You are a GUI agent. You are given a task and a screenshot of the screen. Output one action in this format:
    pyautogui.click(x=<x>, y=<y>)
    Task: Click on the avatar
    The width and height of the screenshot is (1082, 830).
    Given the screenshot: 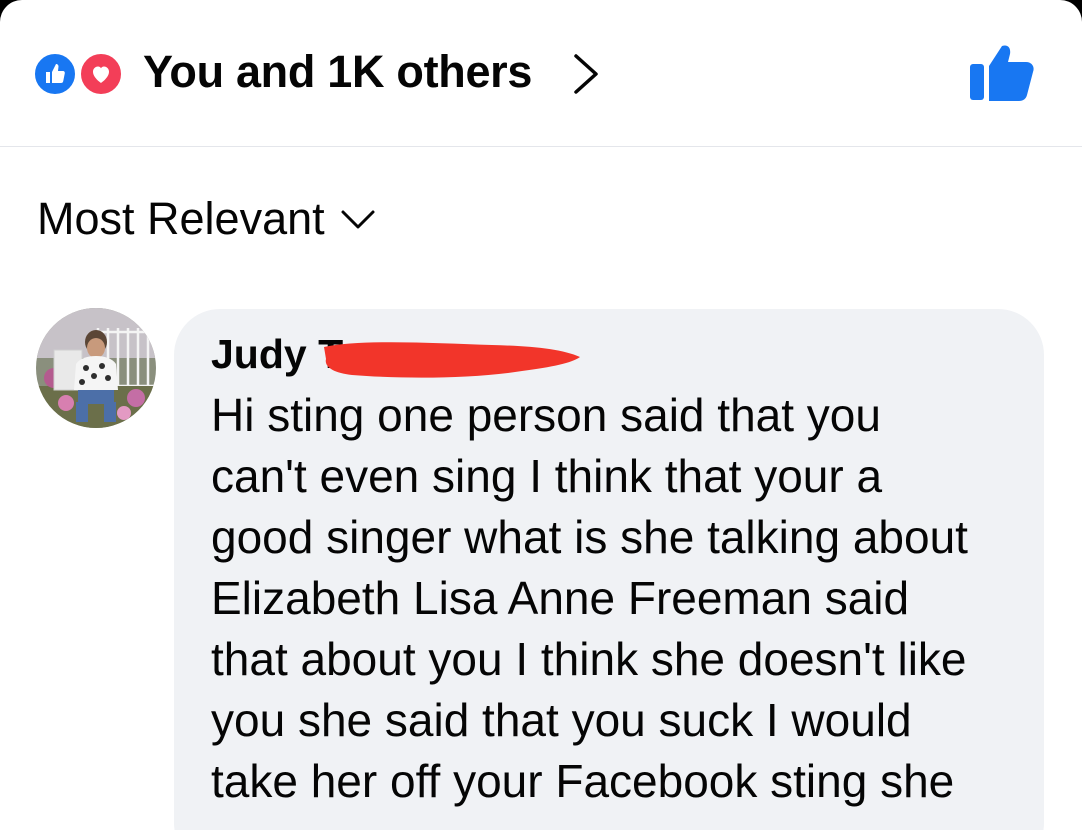 What is the action you would take?
    pyautogui.click(x=96, y=368)
    